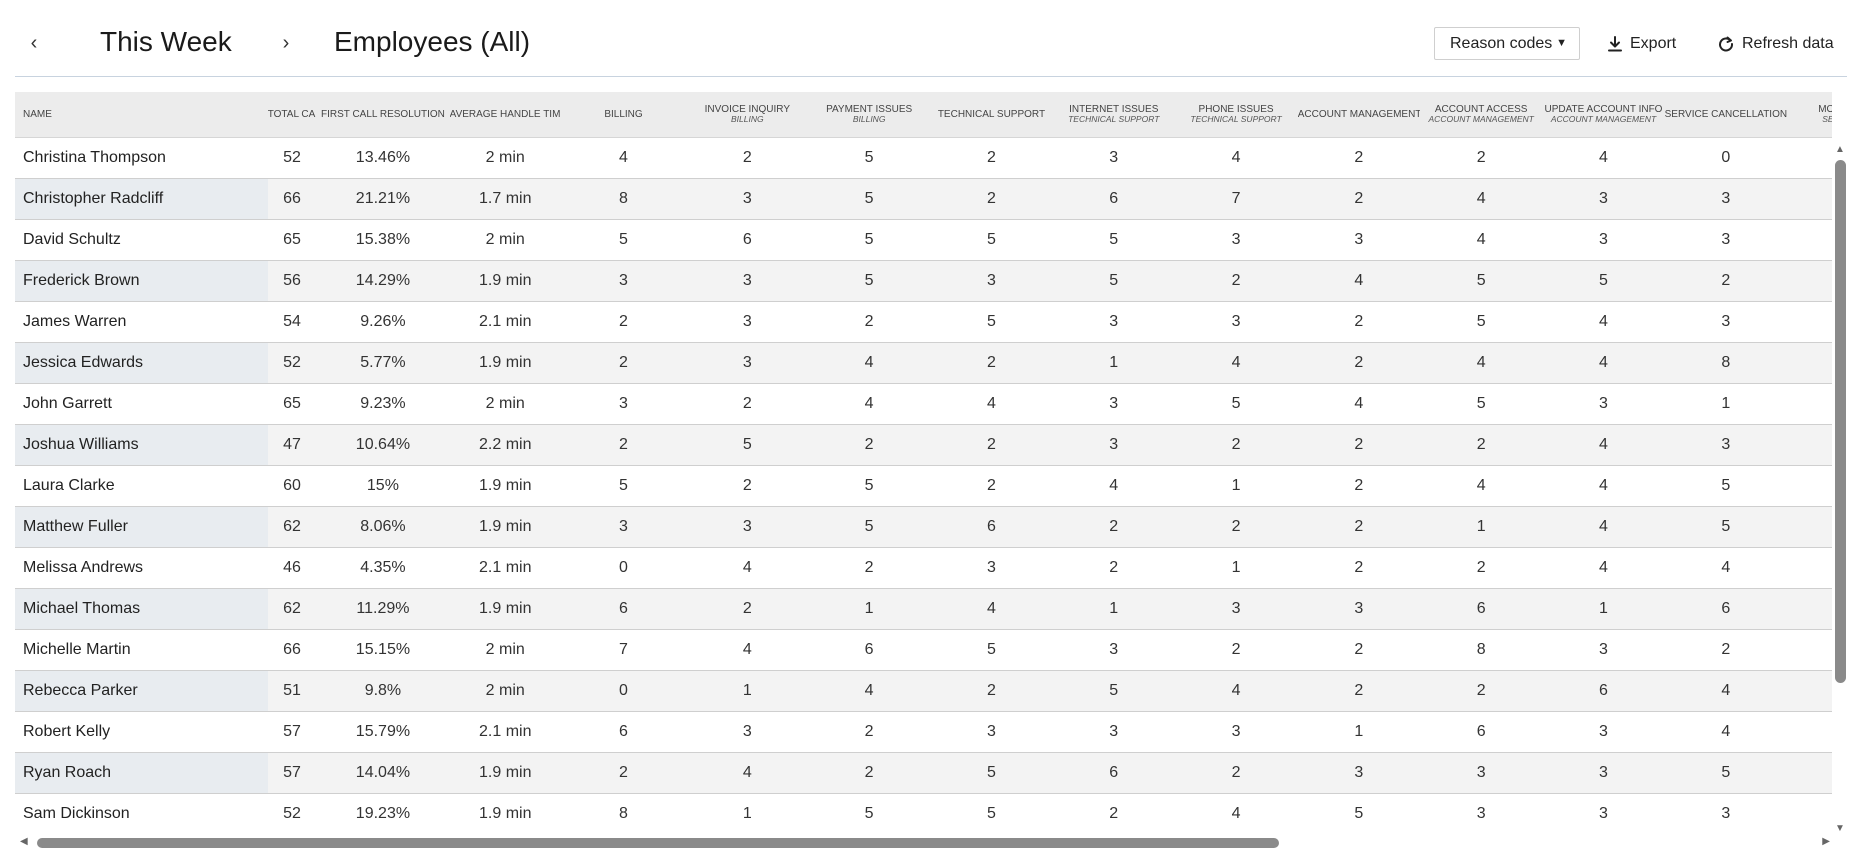  I want to click on column-header: BILLING, so click(623, 115).